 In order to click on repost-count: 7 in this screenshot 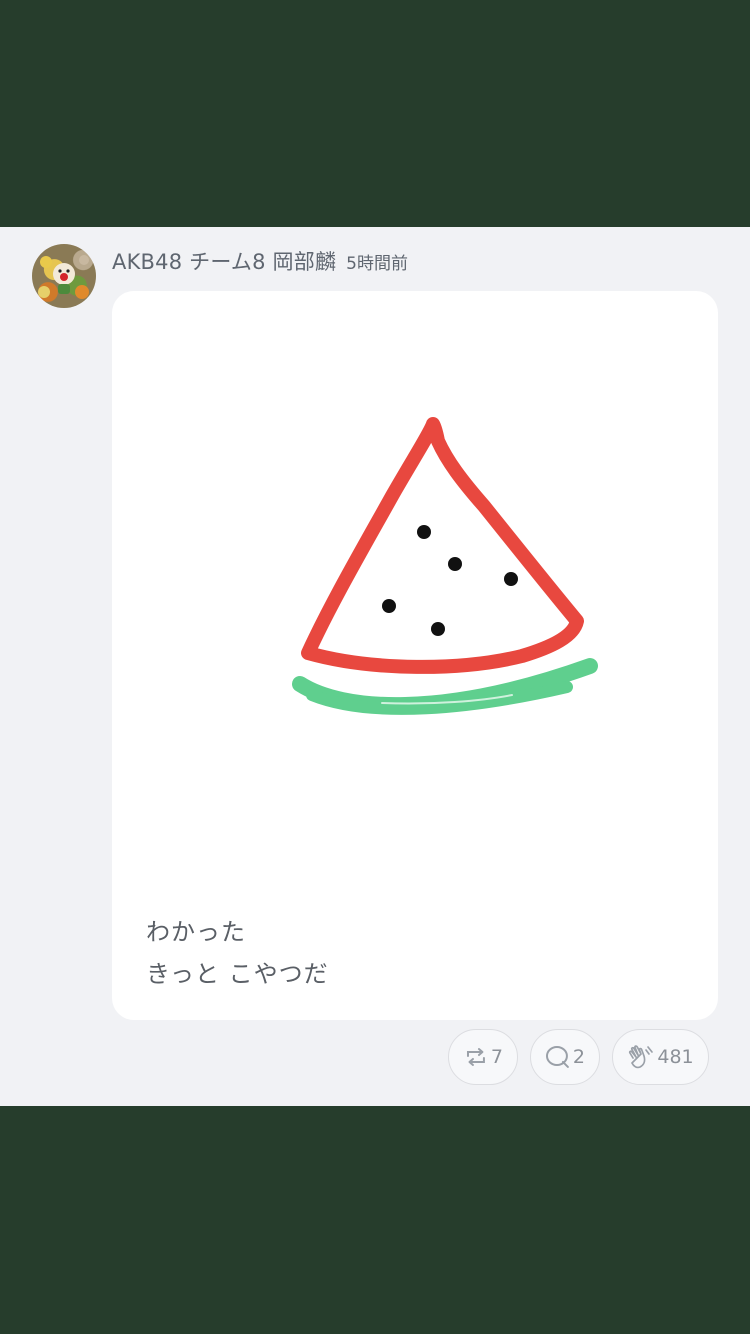, I will do `click(496, 1057)`.